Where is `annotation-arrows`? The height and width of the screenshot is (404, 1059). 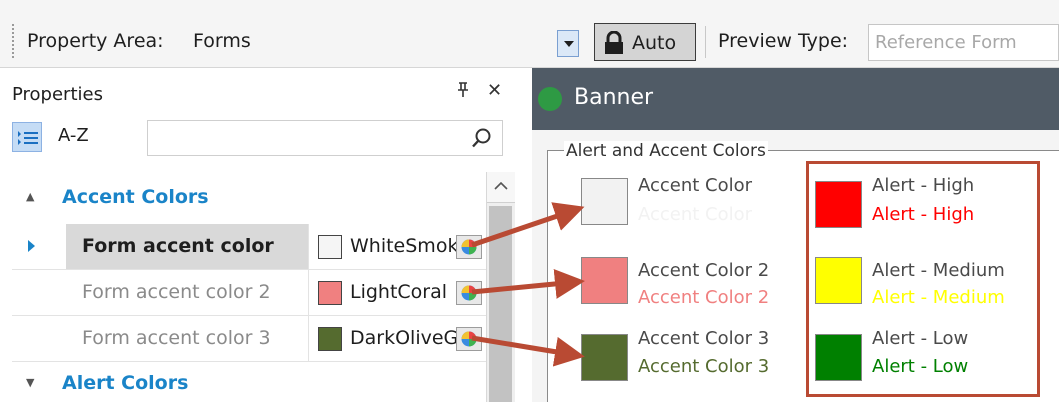
annotation-arrows is located at coordinates (528, 284).